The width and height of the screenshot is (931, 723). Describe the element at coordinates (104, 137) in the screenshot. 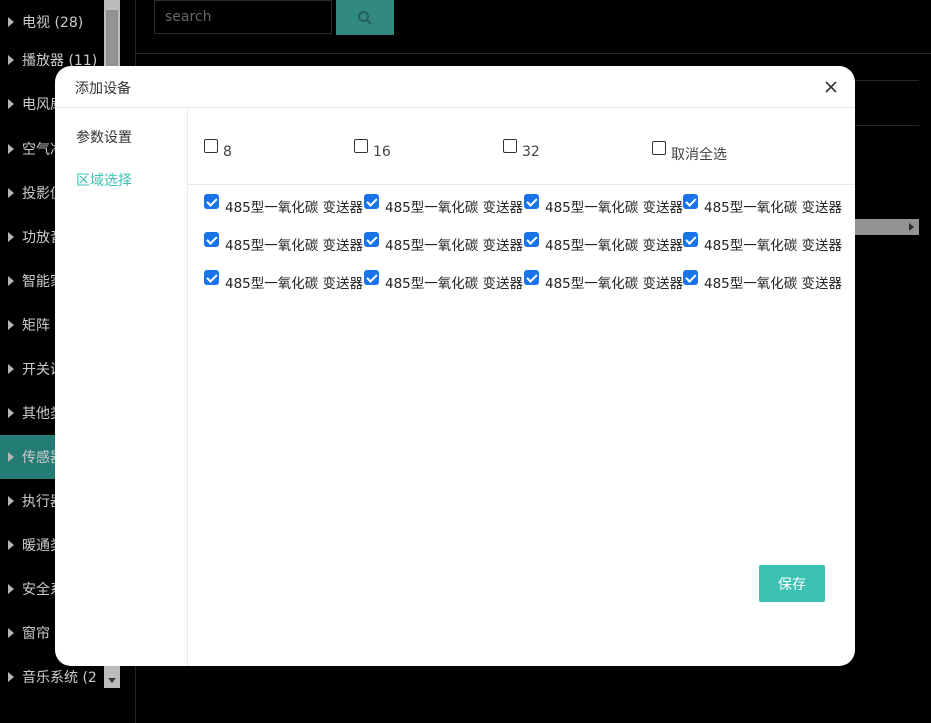

I see `nav-item-parameters: 参数设置` at that location.